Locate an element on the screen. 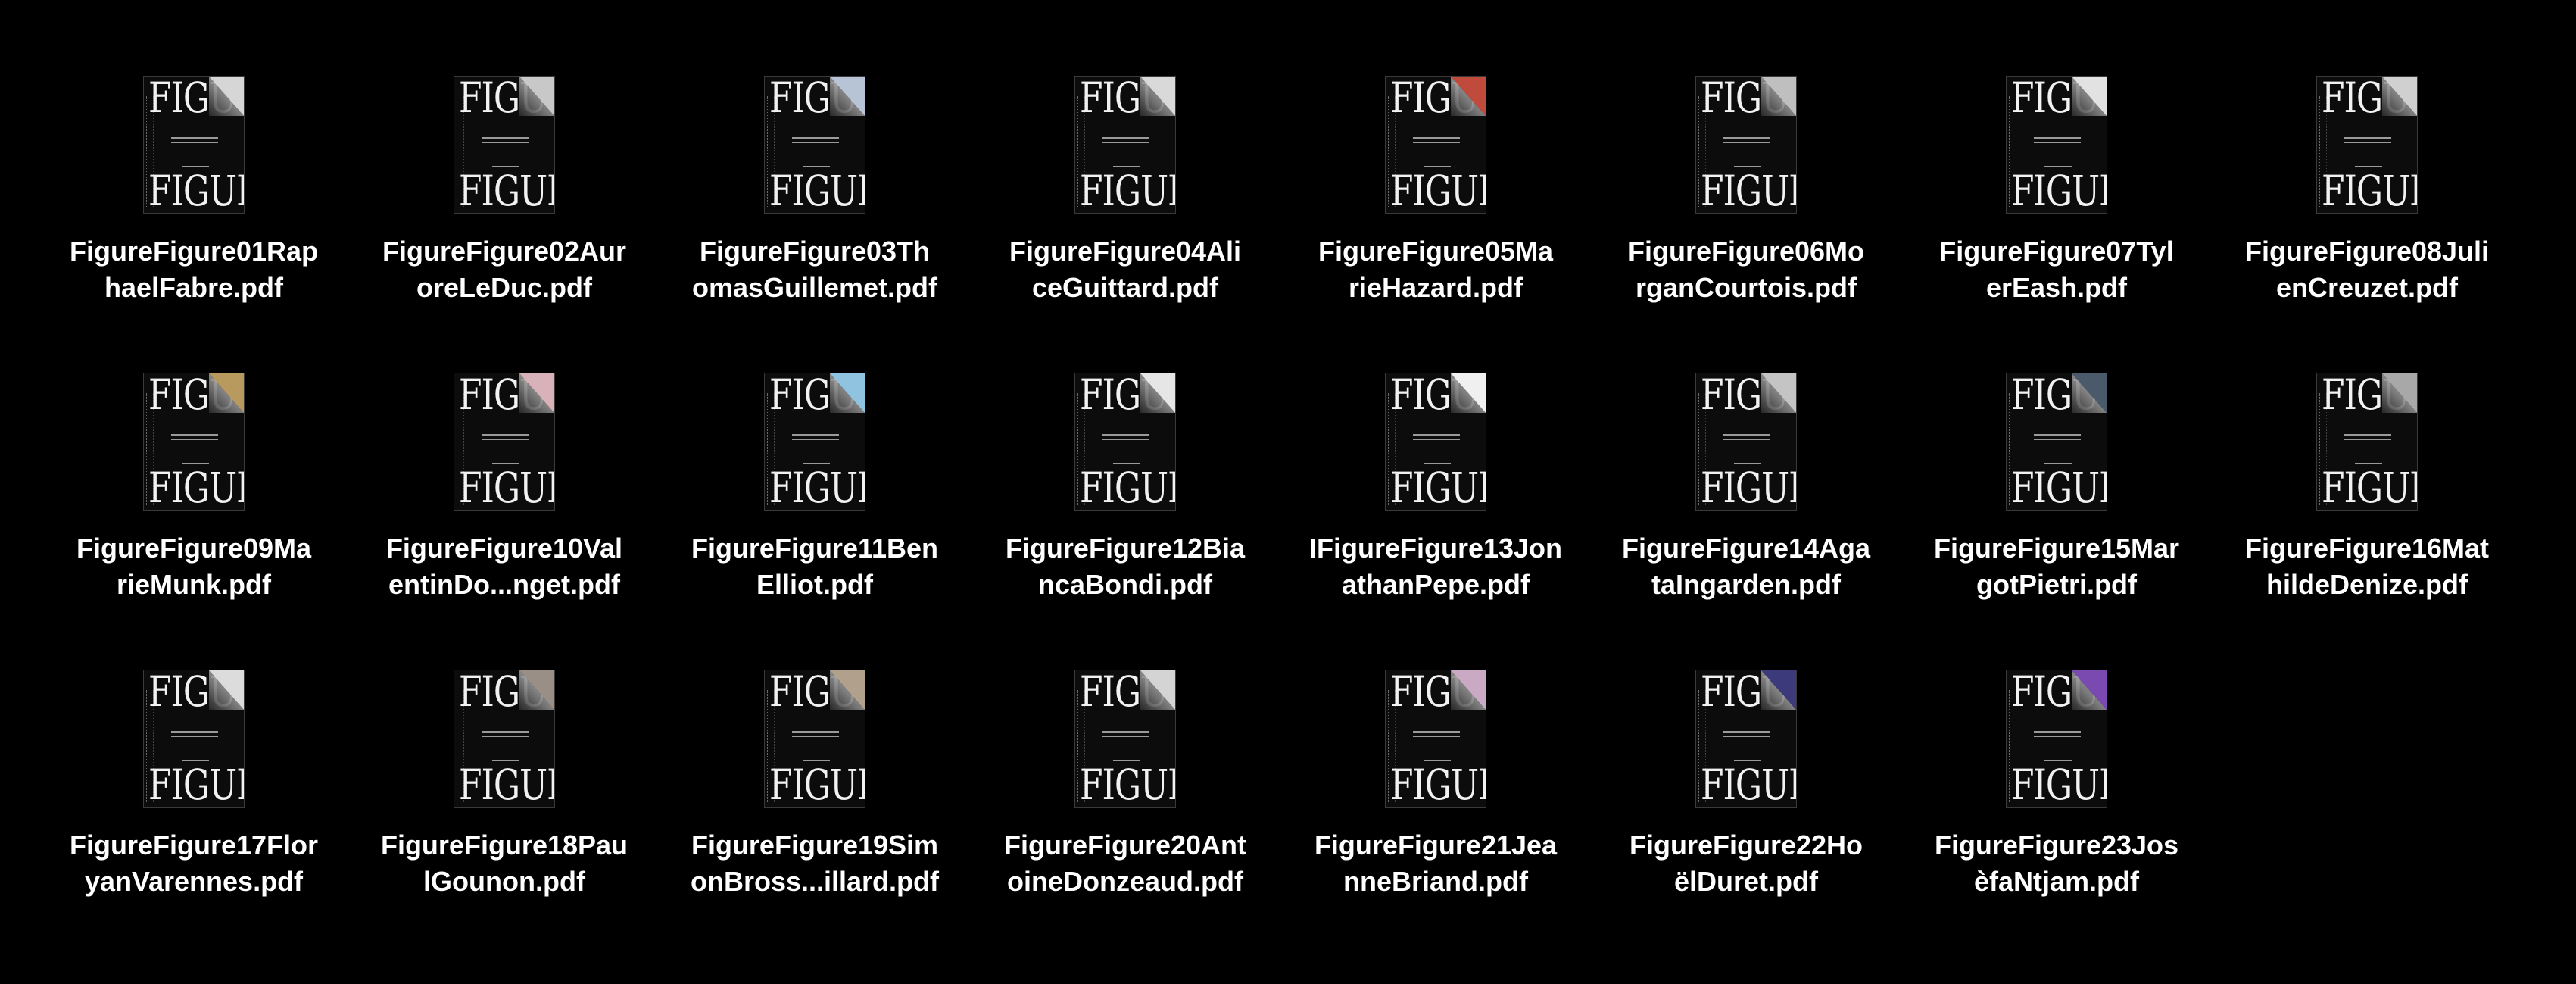 The image size is (2576, 984). file-item: FIGUFIGURE FigureFigure01Rap haelFabre.pdf is located at coordinates (194, 191).